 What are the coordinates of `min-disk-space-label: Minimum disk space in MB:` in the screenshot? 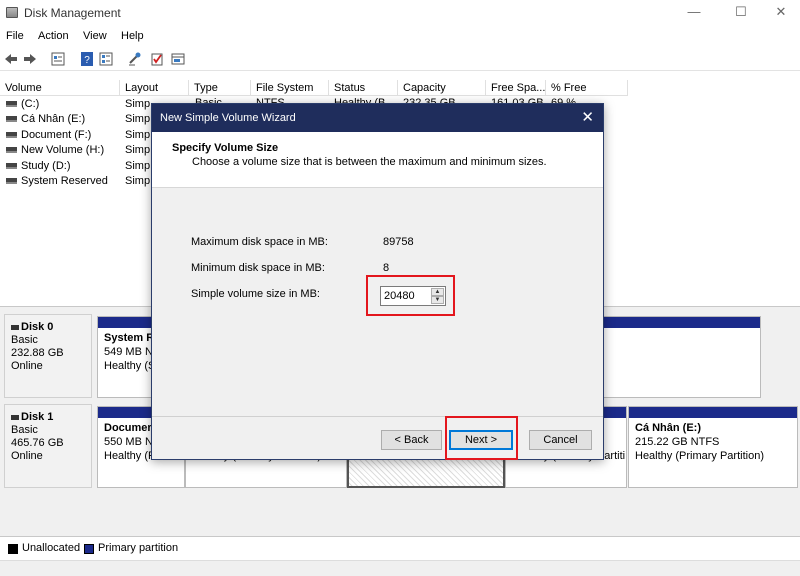 It's located at (258, 268).